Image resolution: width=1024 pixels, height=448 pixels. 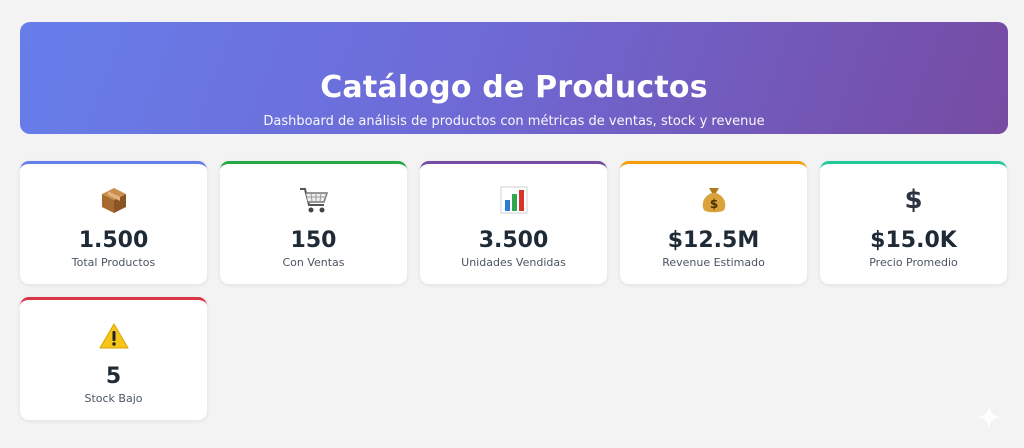 What do you see at coordinates (313, 222) in the screenshot?
I see `stat-card-con-ventas: 150 Con Ventas` at bounding box center [313, 222].